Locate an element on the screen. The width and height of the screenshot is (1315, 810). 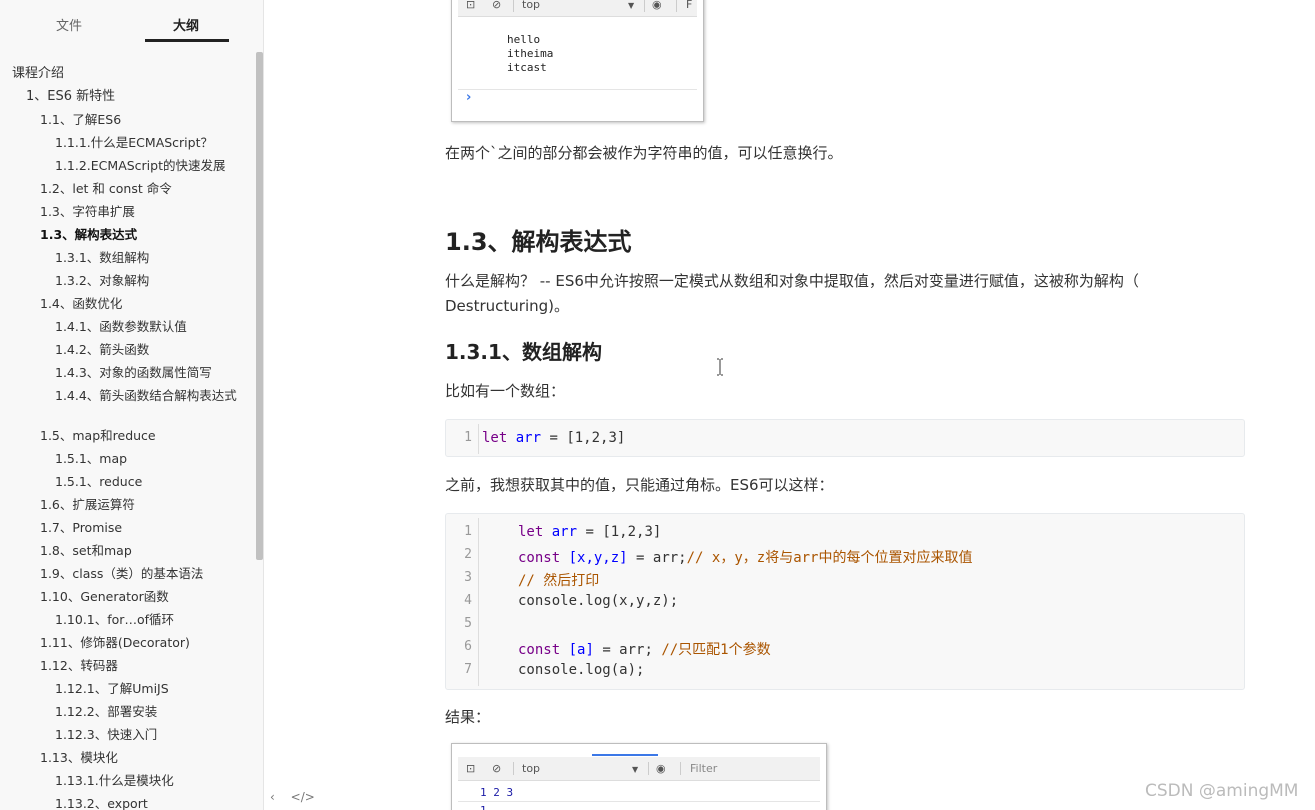
outline-item: 1.4.3、对象的函数属性简写 is located at coordinates (133, 373).